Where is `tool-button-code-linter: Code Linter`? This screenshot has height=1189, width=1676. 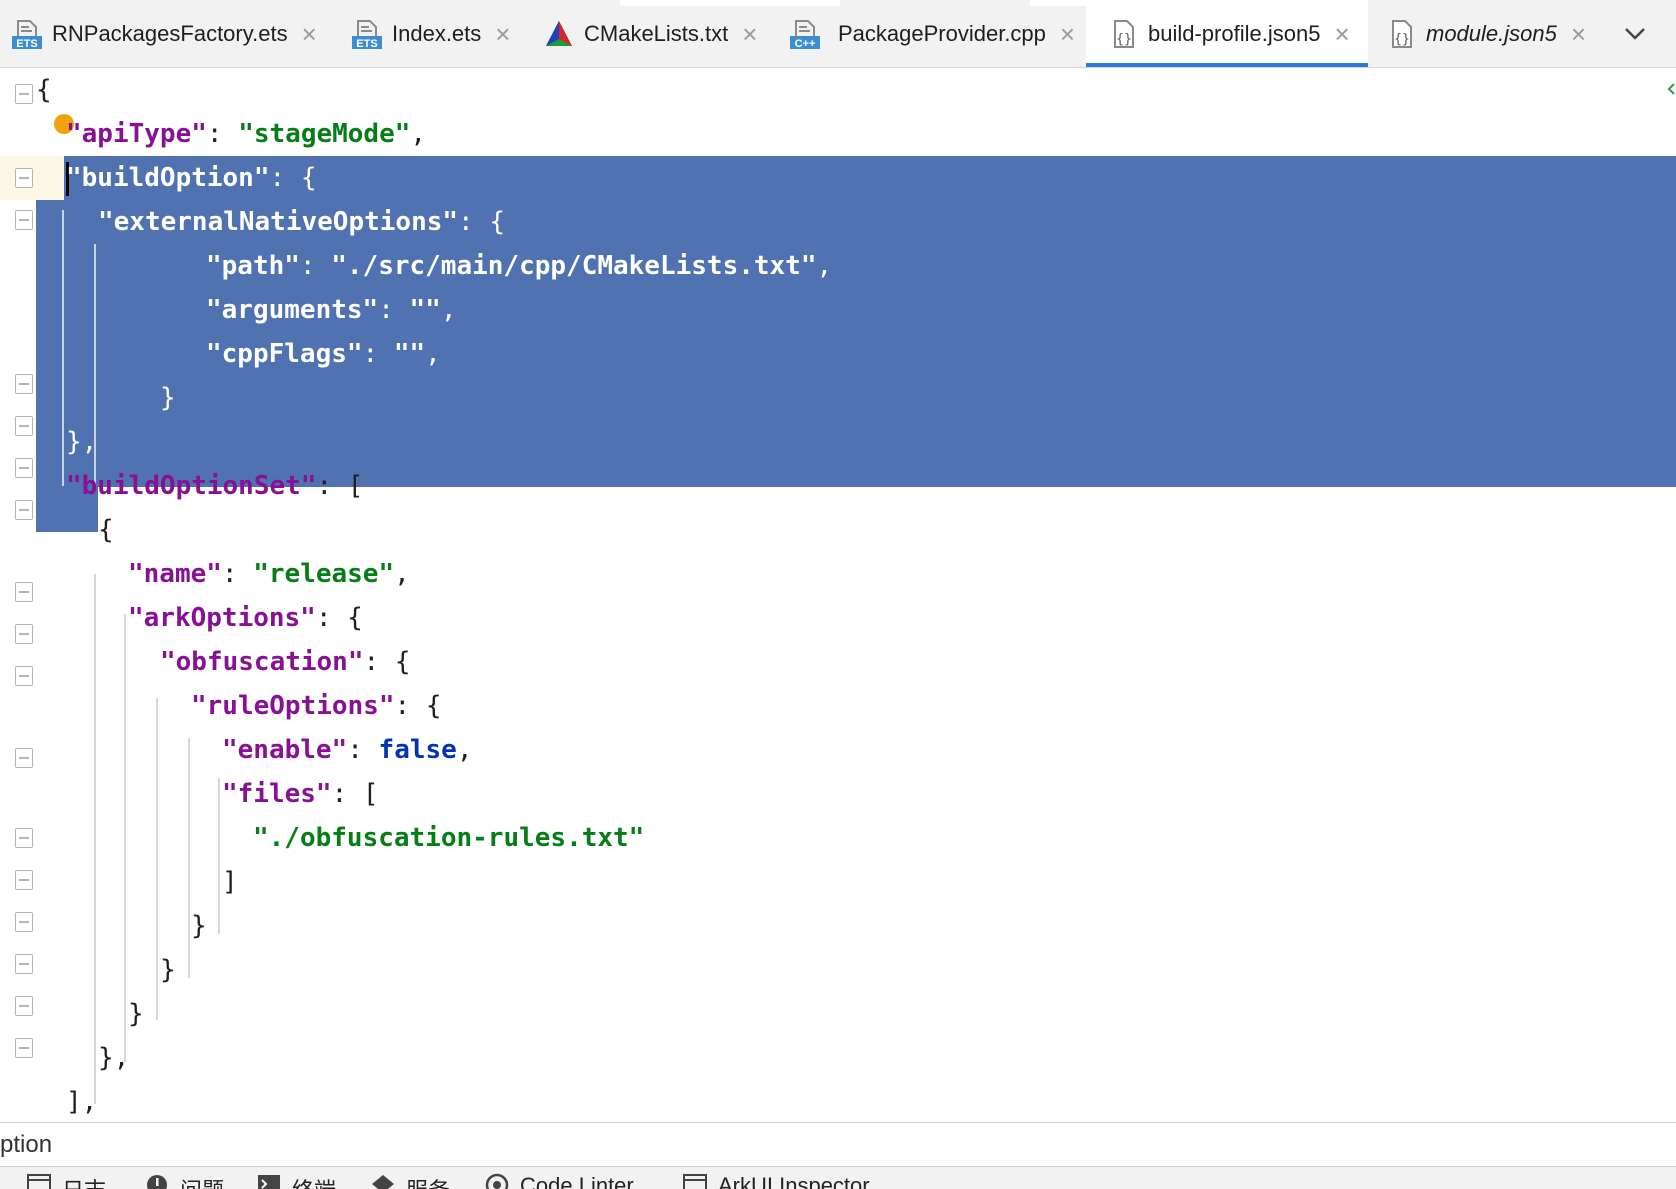
tool-button-code-linter: Code Linter is located at coordinates (559, 1181).